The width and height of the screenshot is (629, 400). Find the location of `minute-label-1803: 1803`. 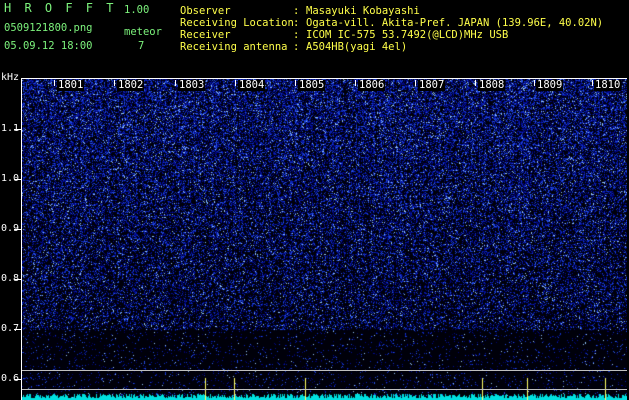

minute-label-1803: 1803 is located at coordinates (192, 85).